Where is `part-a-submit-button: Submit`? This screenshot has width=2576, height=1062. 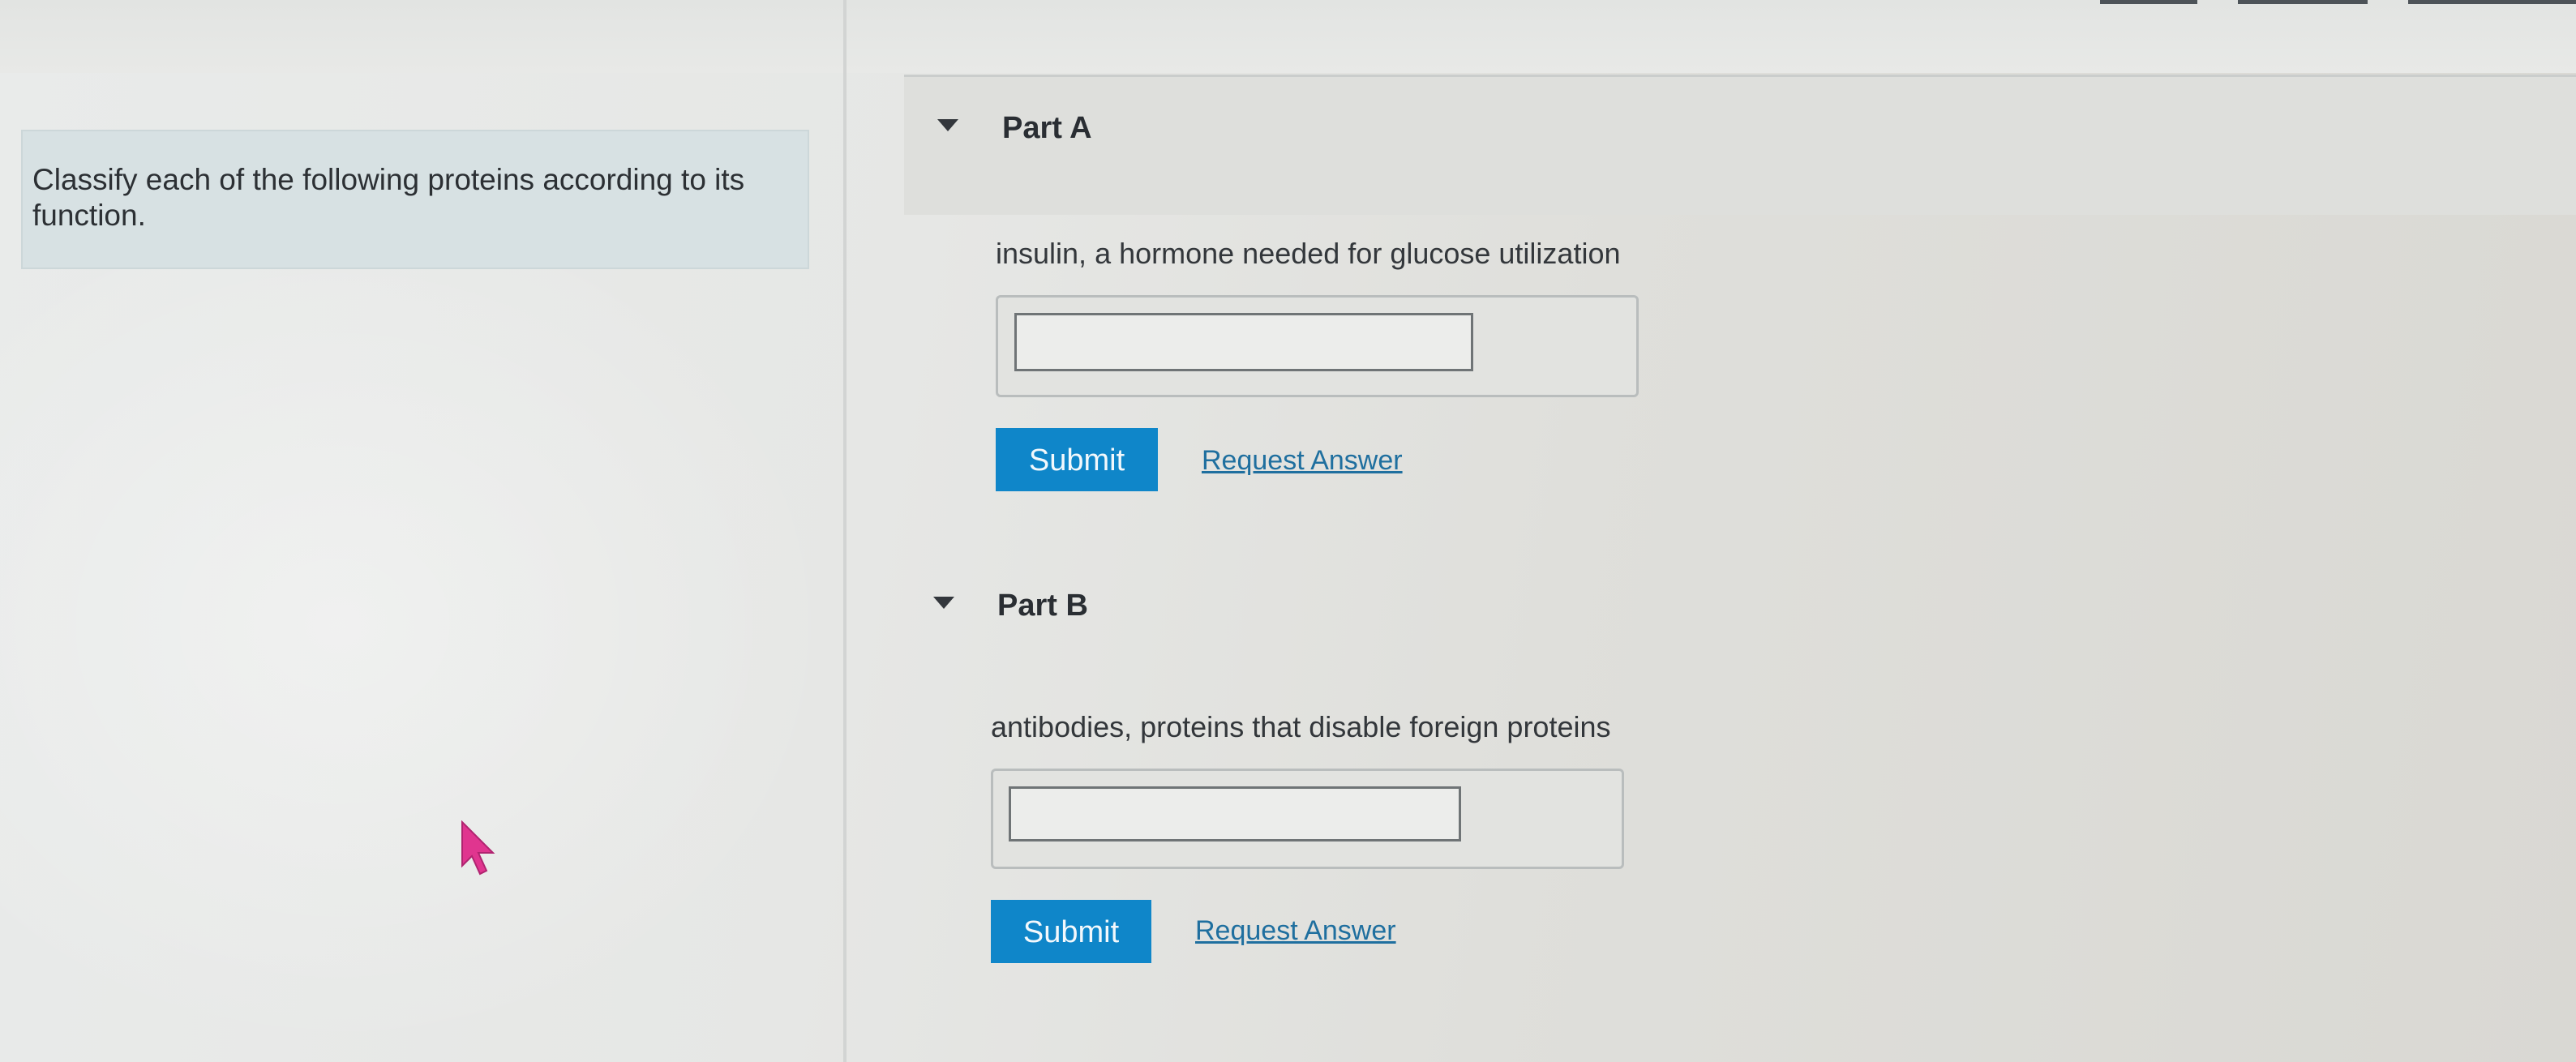 part-a-submit-button: Submit is located at coordinates (1077, 459).